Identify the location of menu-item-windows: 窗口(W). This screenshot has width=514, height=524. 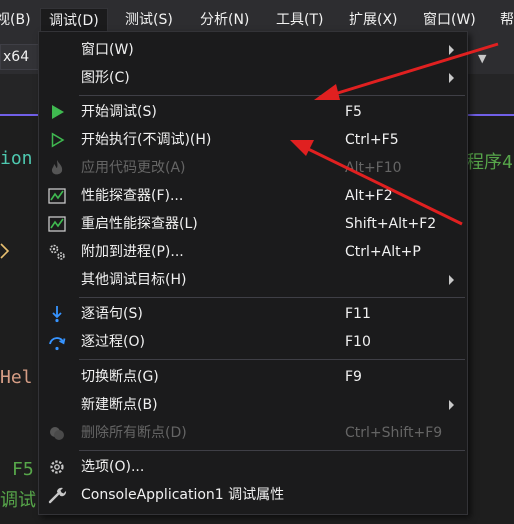
(253, 50).